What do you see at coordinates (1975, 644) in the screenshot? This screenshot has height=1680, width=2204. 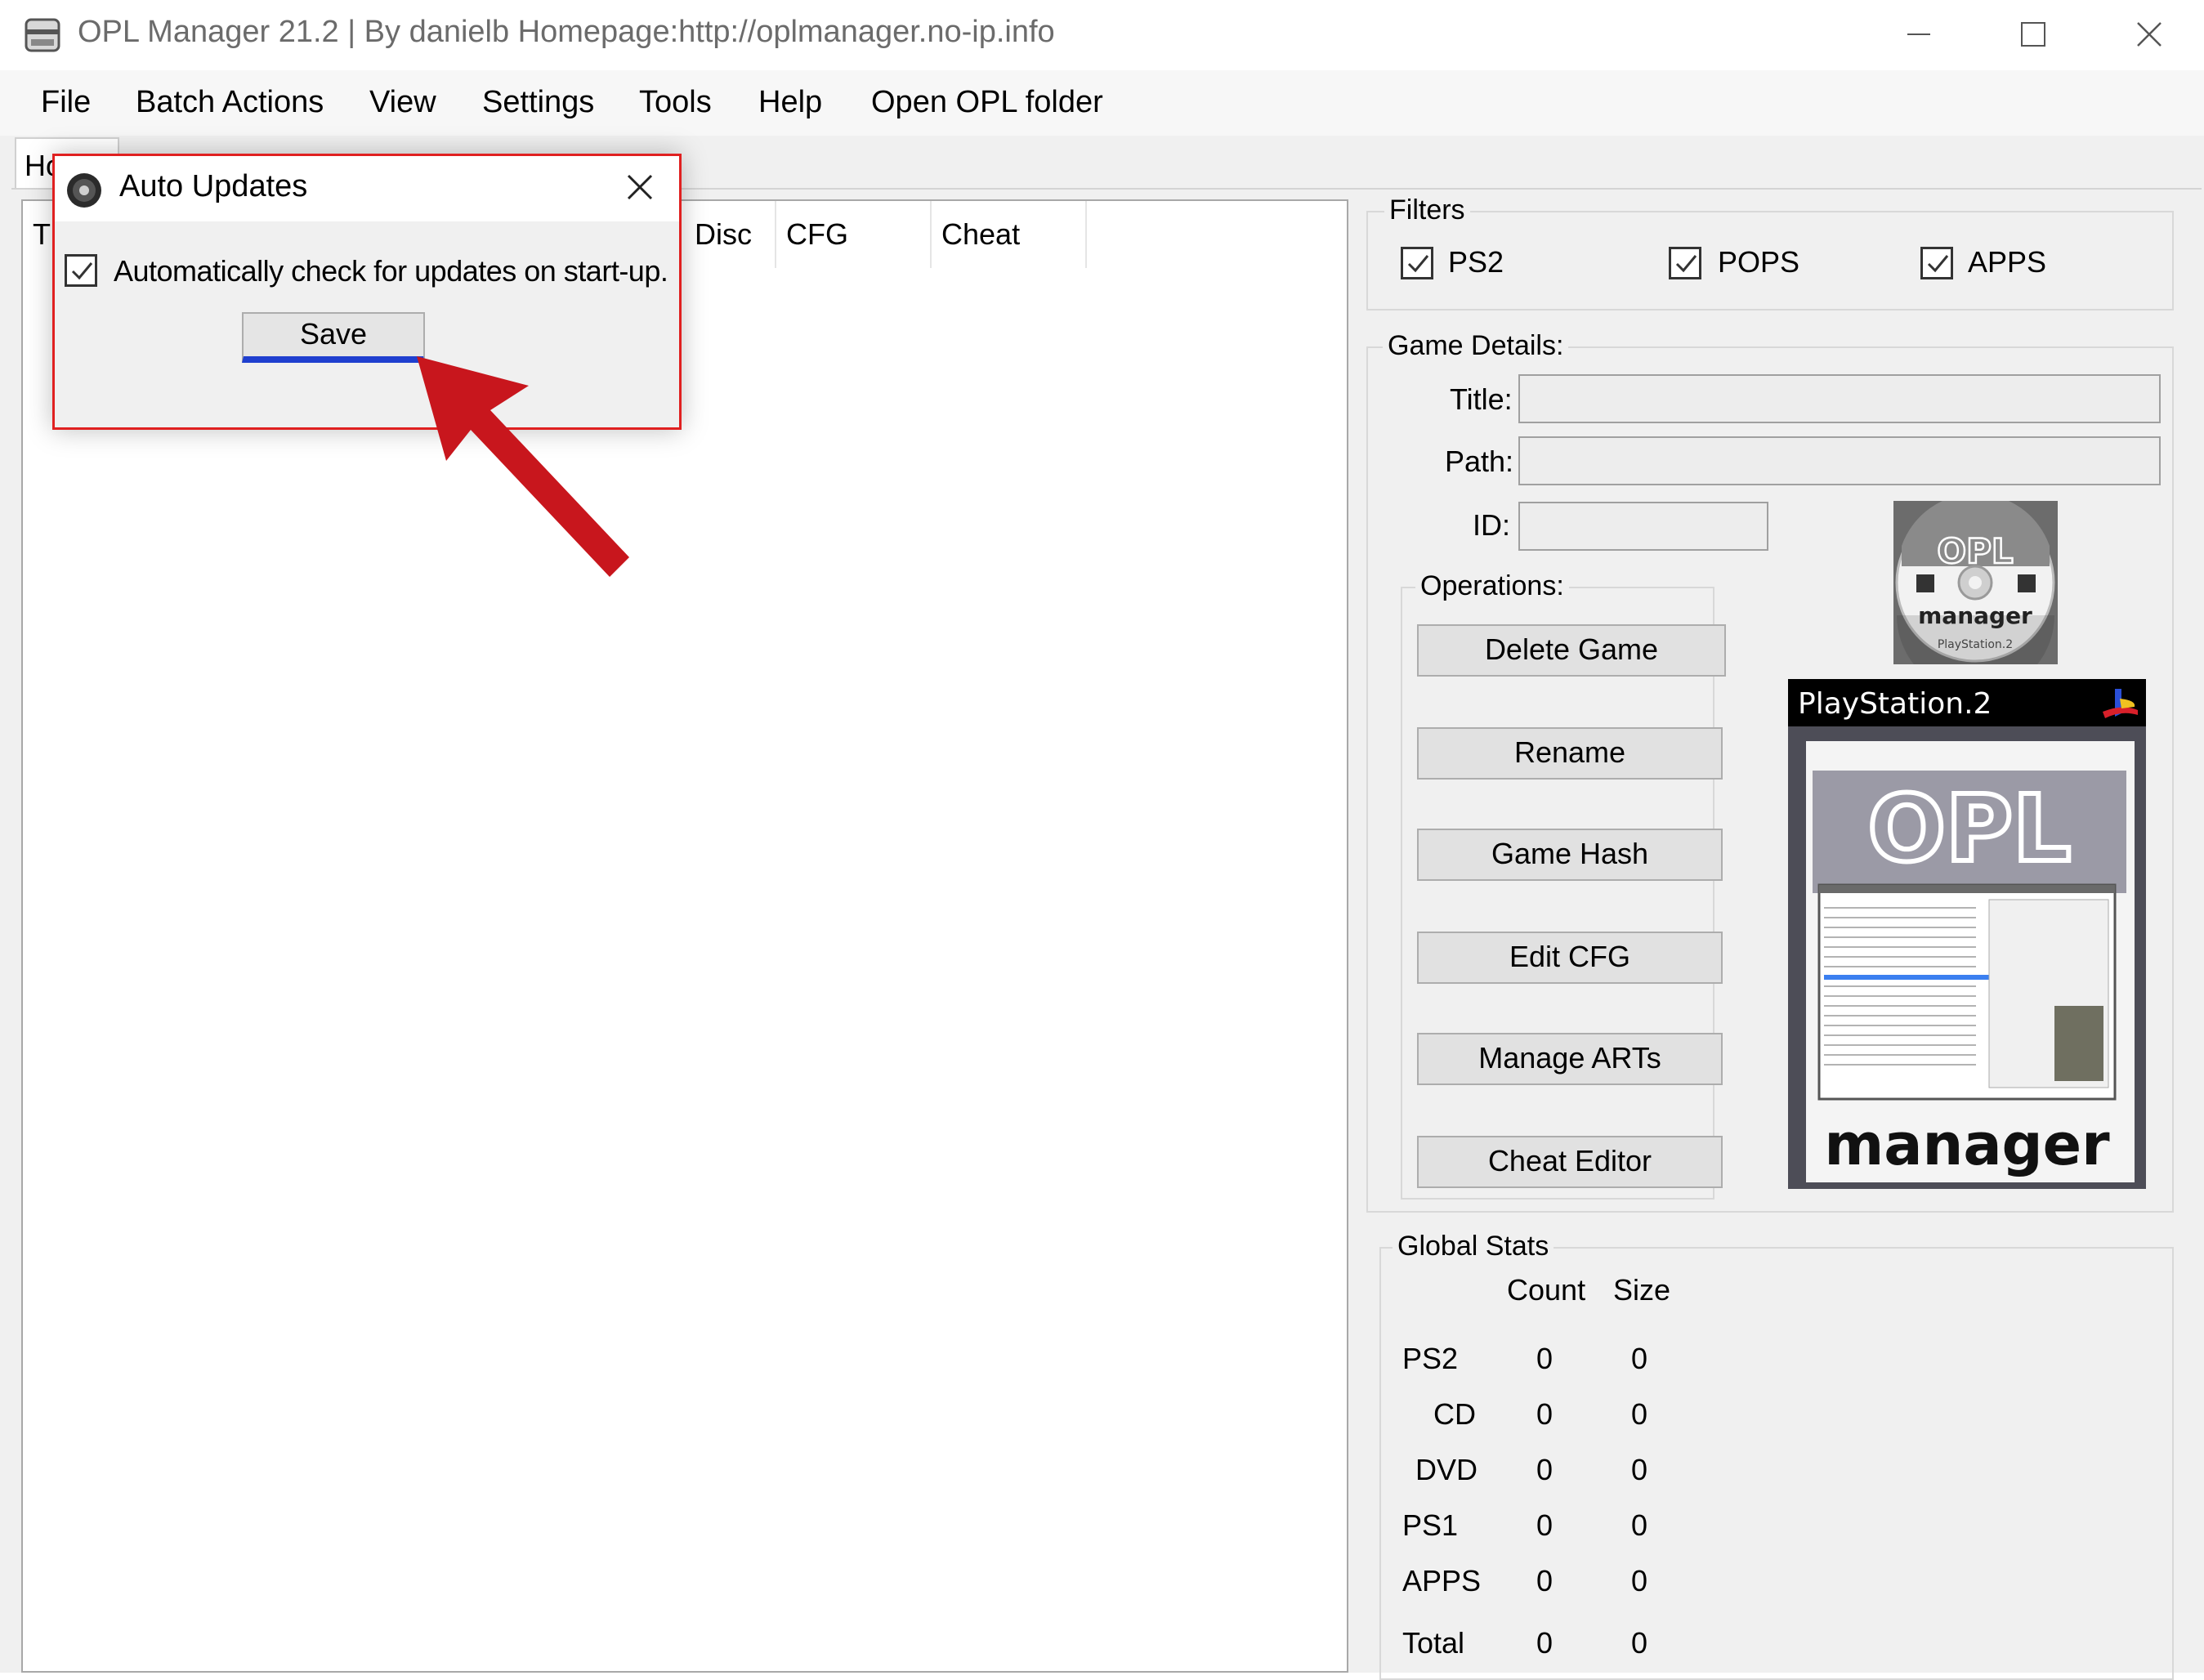 I see `disc-logo-ps2-text: PlayStation.2` at bounding box center [1975, 644].